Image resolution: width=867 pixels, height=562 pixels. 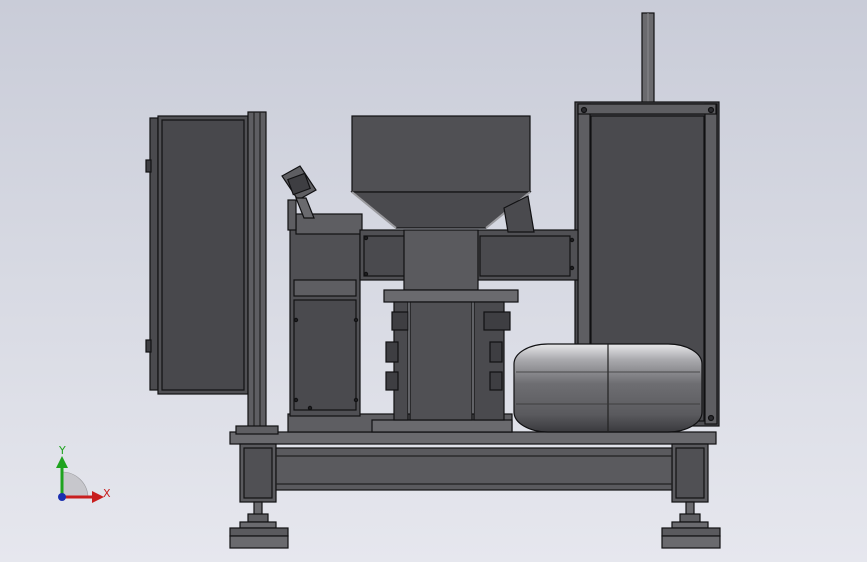 I want to click on engine-left-block, so click(x=325, y=322).